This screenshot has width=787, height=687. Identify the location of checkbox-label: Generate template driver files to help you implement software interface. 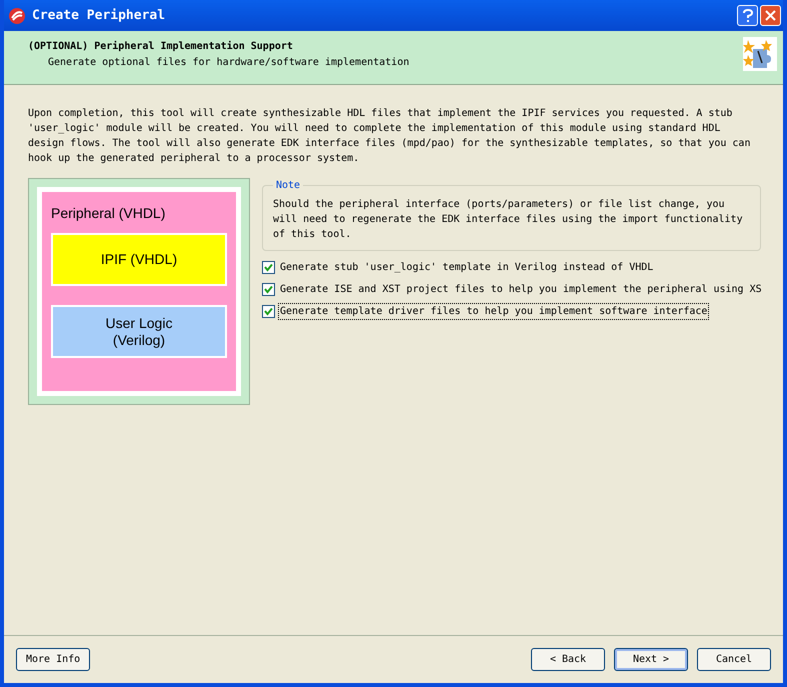
(493, 311).